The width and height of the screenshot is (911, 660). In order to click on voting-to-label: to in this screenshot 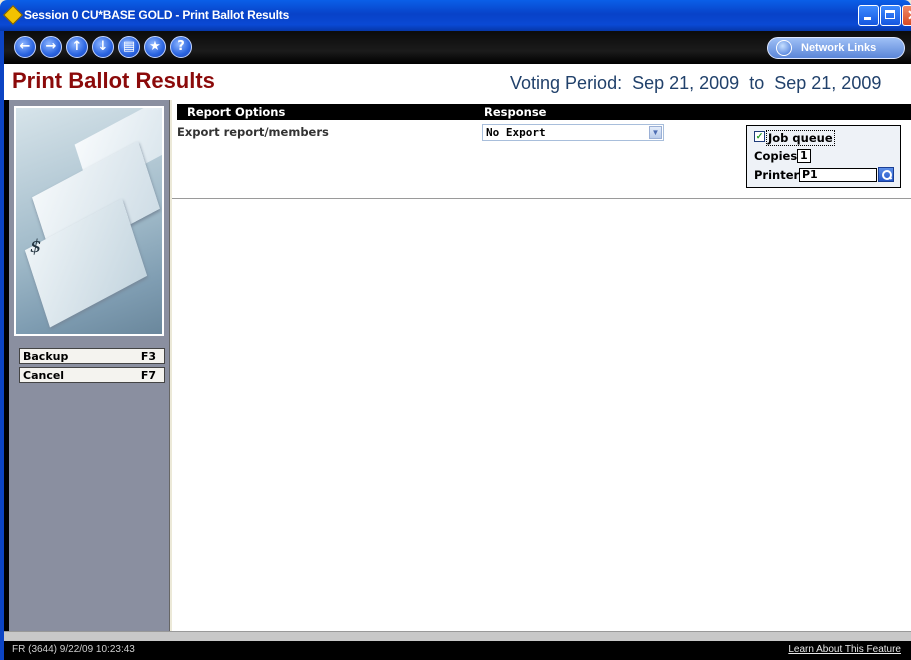, I will do `click(757, 83)`.